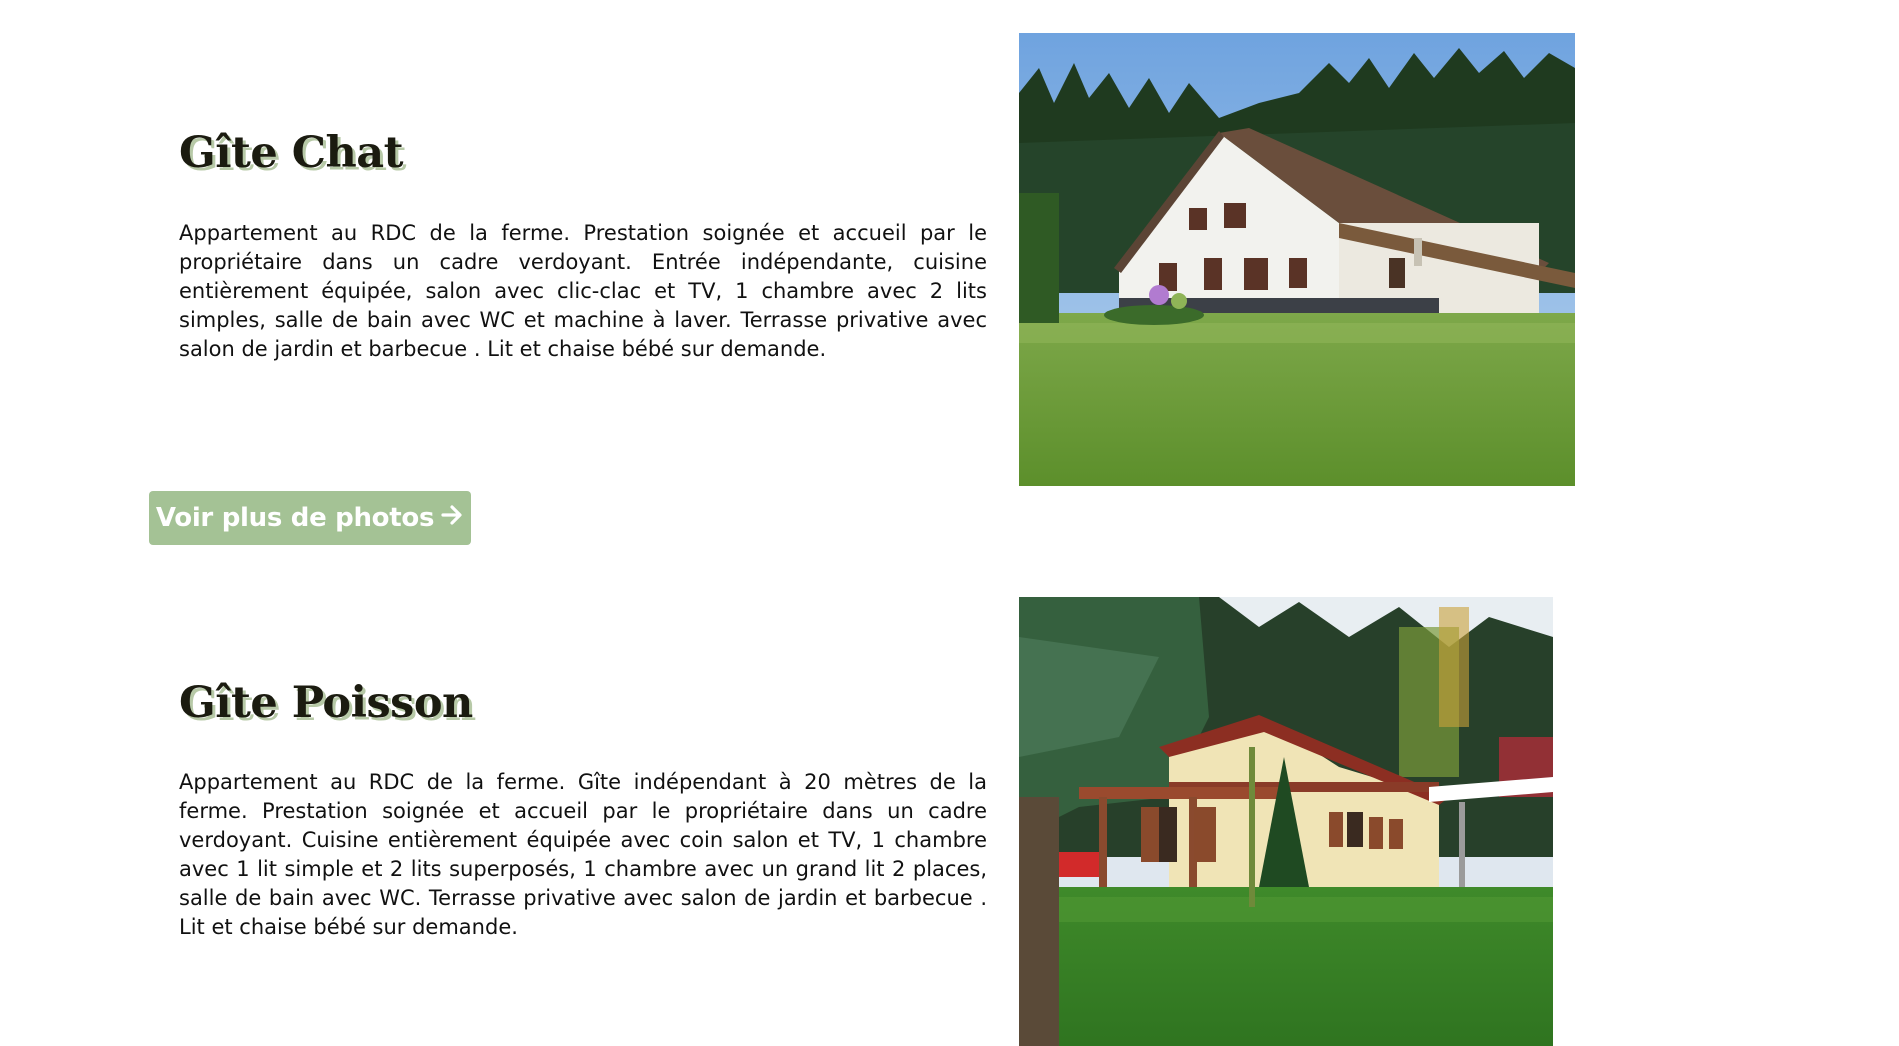 Image resolution: width=1899 pixels, height=1046 pixels. Describe the element at coordinates (452, 518) in the screenshot. I see `arrow-right-icon` at that location.